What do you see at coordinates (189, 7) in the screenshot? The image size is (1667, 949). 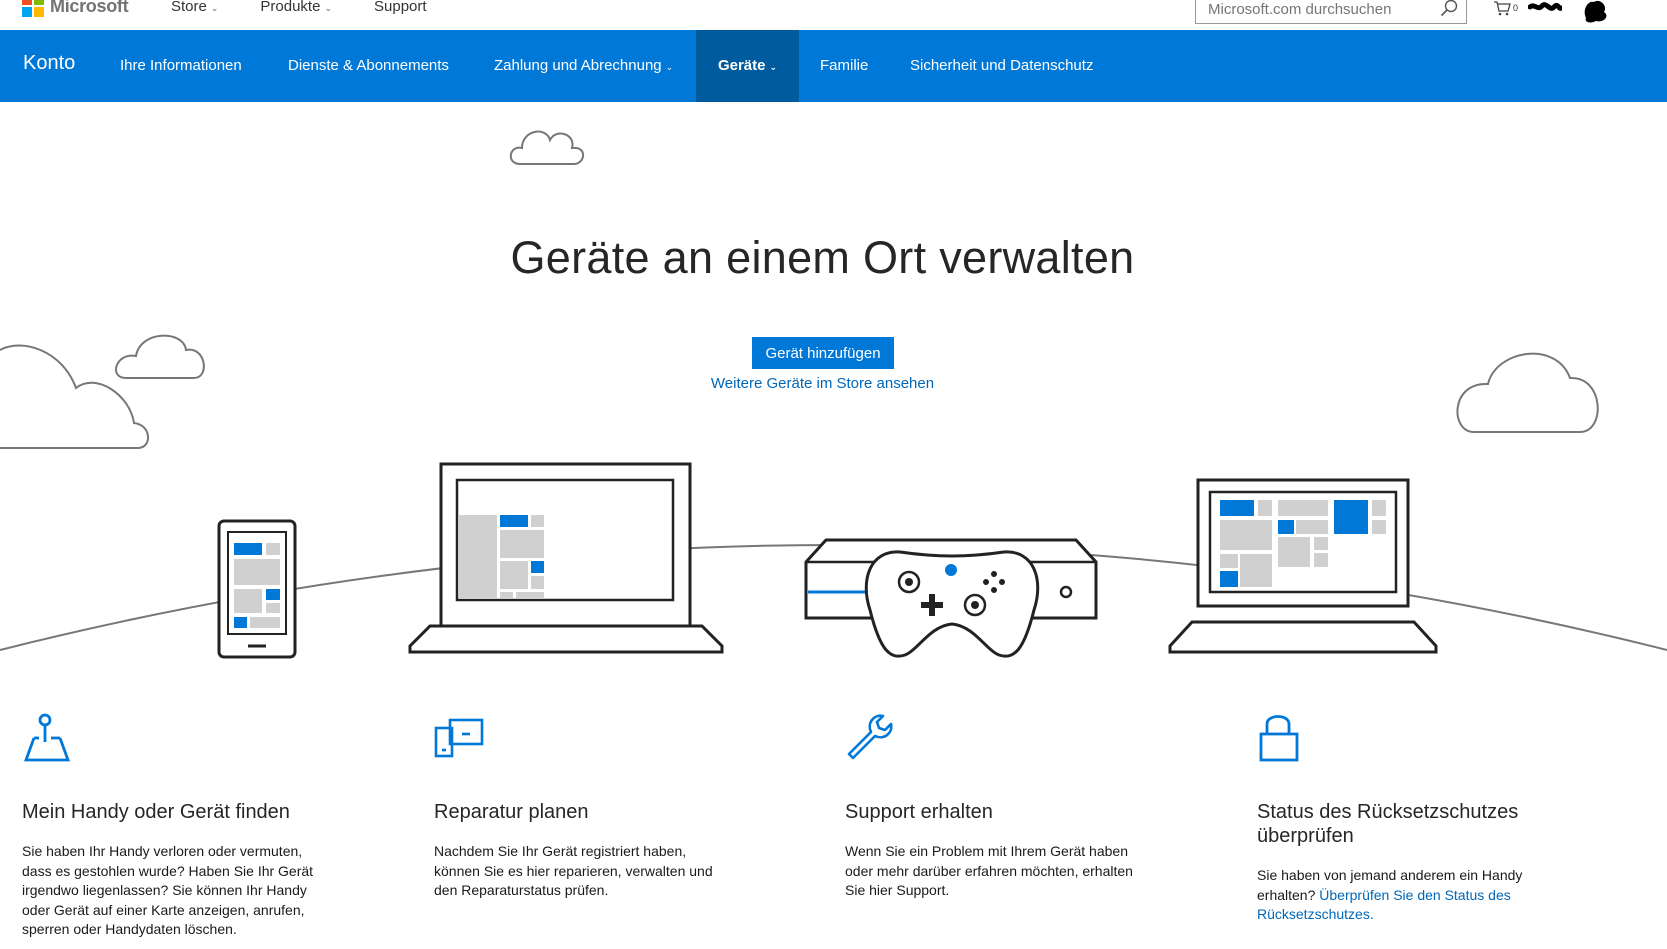 I see `top-nav-store-label: Store` at bounding box center [189, 7].